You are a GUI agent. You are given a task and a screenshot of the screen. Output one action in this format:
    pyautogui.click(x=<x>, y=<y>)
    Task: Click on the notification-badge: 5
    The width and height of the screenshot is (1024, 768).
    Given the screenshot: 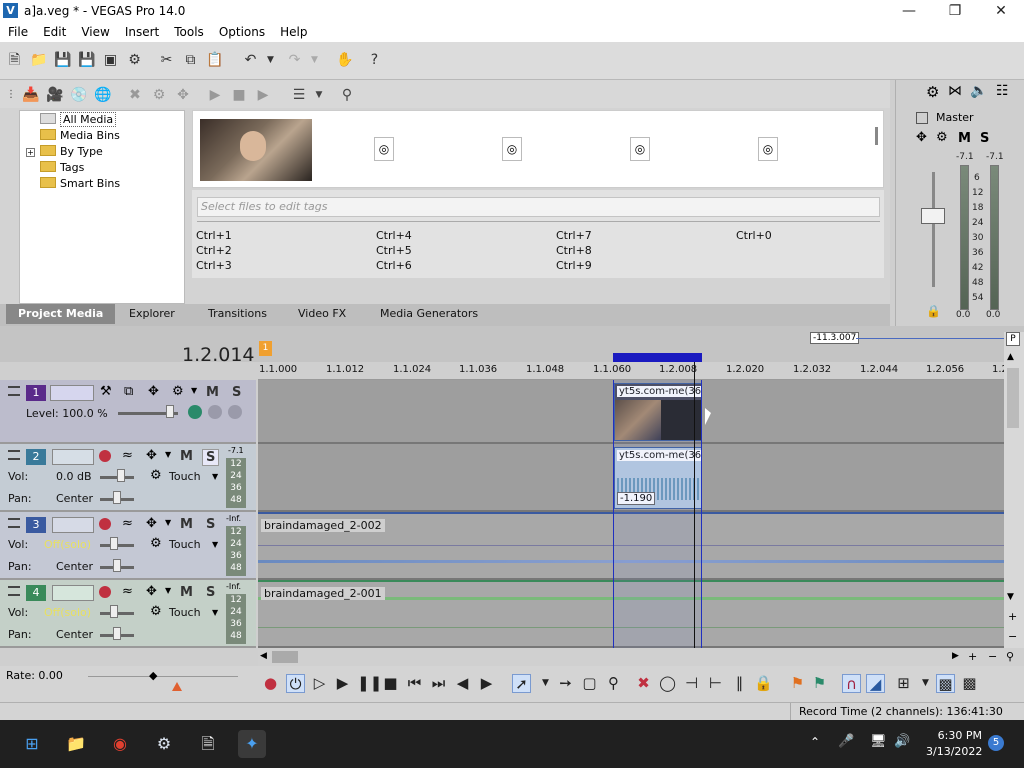 What is the action you would take?
    pyautogui.click(x=996, y=743)
    